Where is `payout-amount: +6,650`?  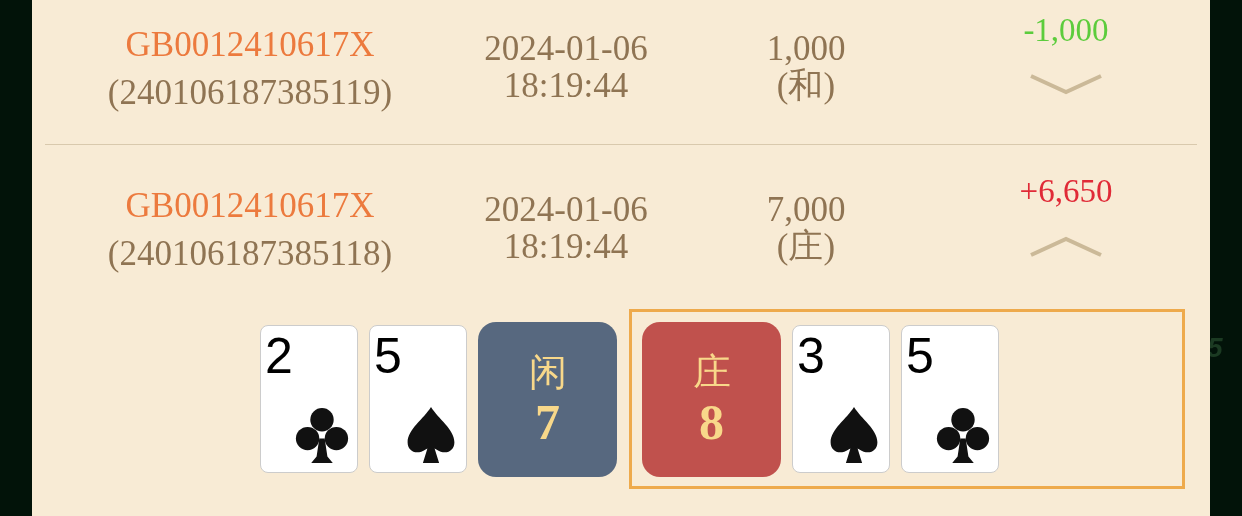 payout-amount: +6,650 is located at coordinates (1066, 191).